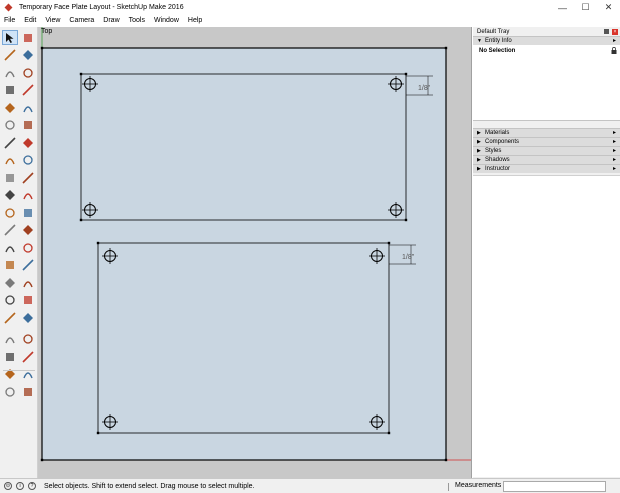 Image resolution: width=620 pixels, height=493 pixels. What do you see at coordinates (562, 7) in the screenshot?
I see `minimize-button: —` at bounding box center [562, 7].